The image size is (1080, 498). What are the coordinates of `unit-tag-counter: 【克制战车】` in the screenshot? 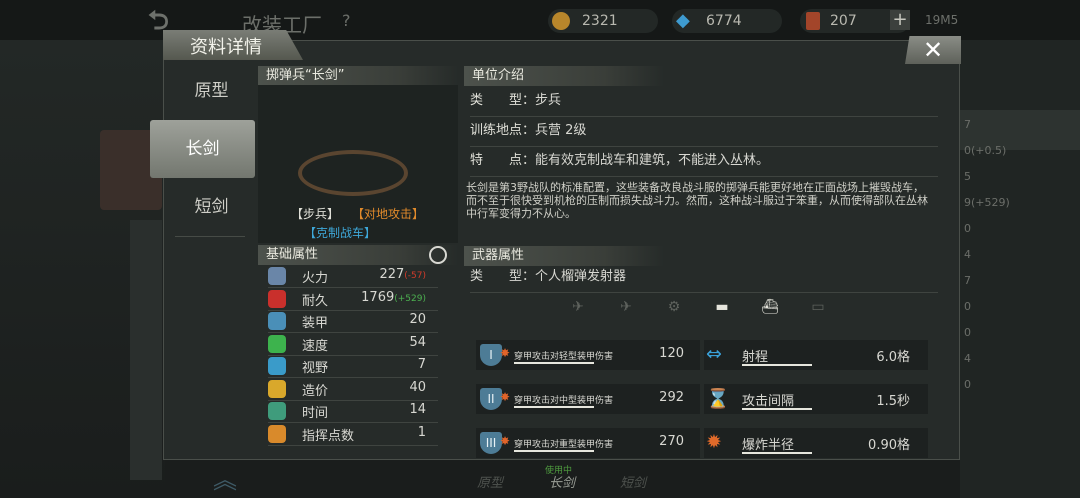 It's located at (340, 233).